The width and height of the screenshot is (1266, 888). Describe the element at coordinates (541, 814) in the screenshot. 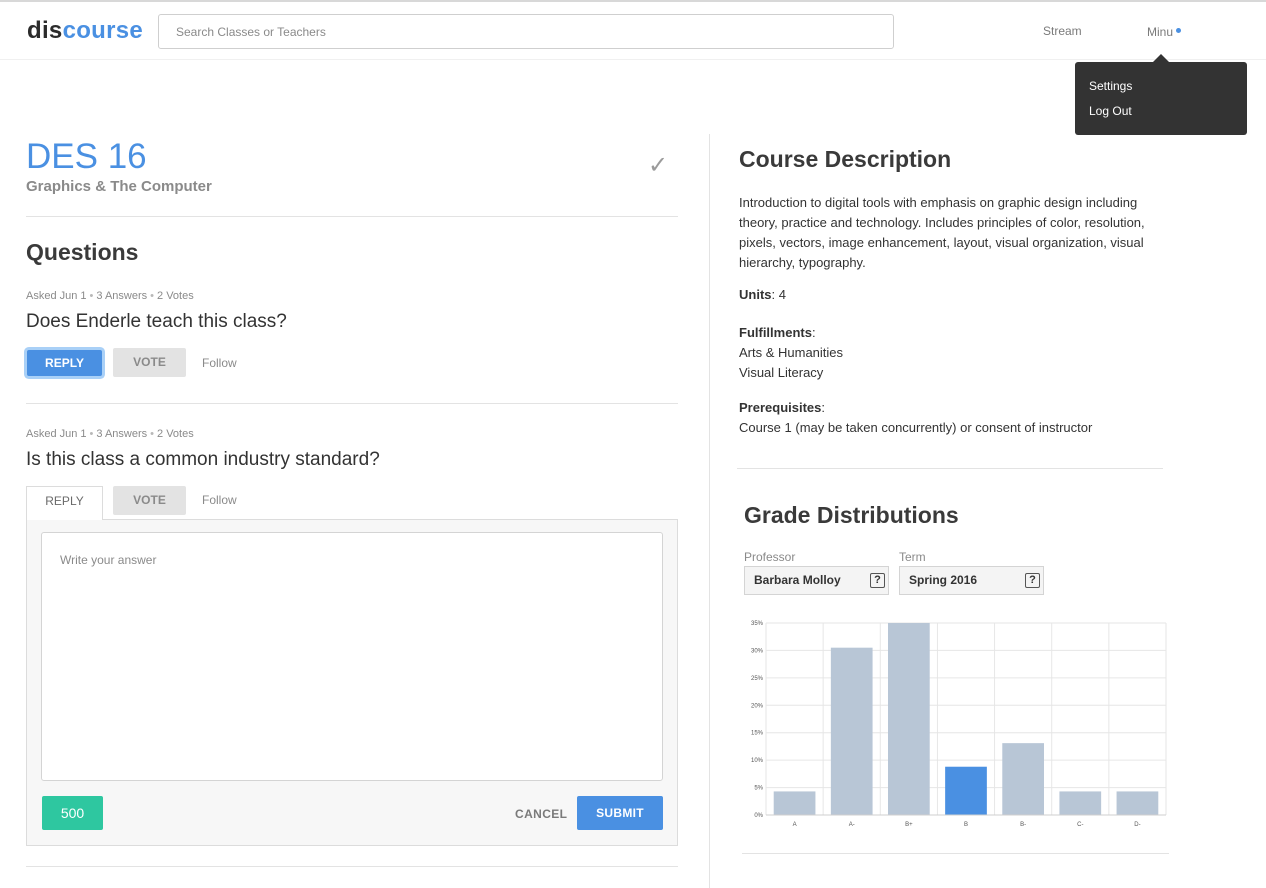

I see `cancel-button: CANCEL` at that location.